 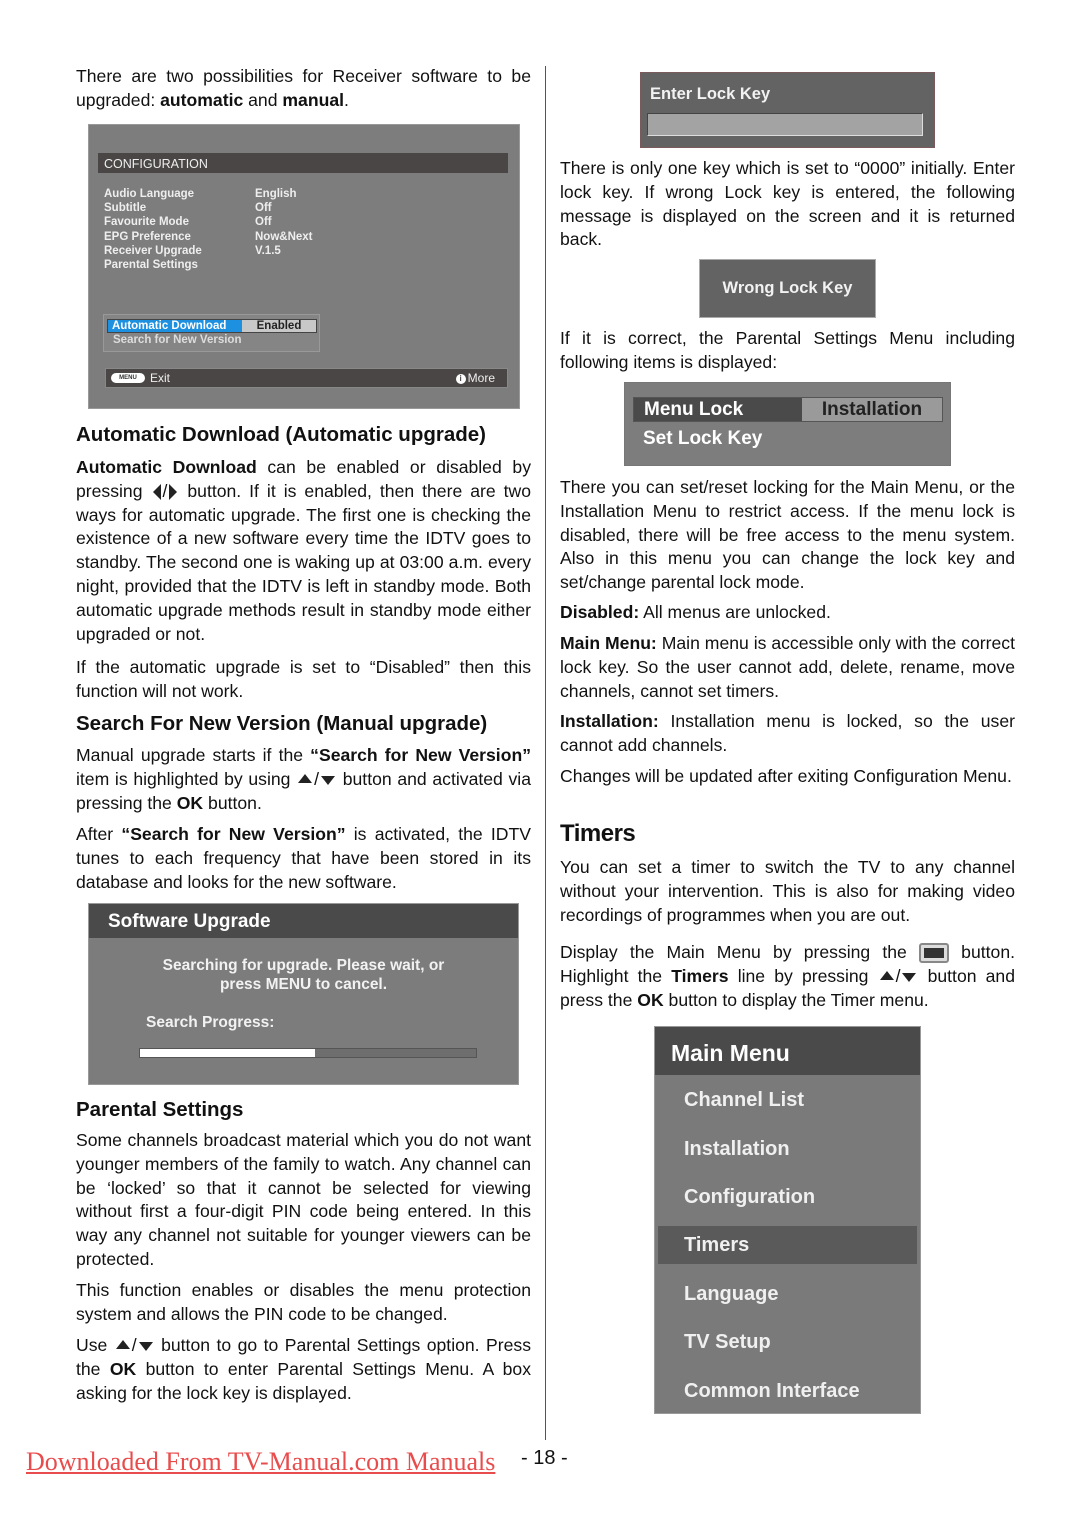 What do you see at coordinates (160, 1109) in the screenshot?
I see `parental-settings-heading: Parental Settings` at bounding box center [160, 1109].